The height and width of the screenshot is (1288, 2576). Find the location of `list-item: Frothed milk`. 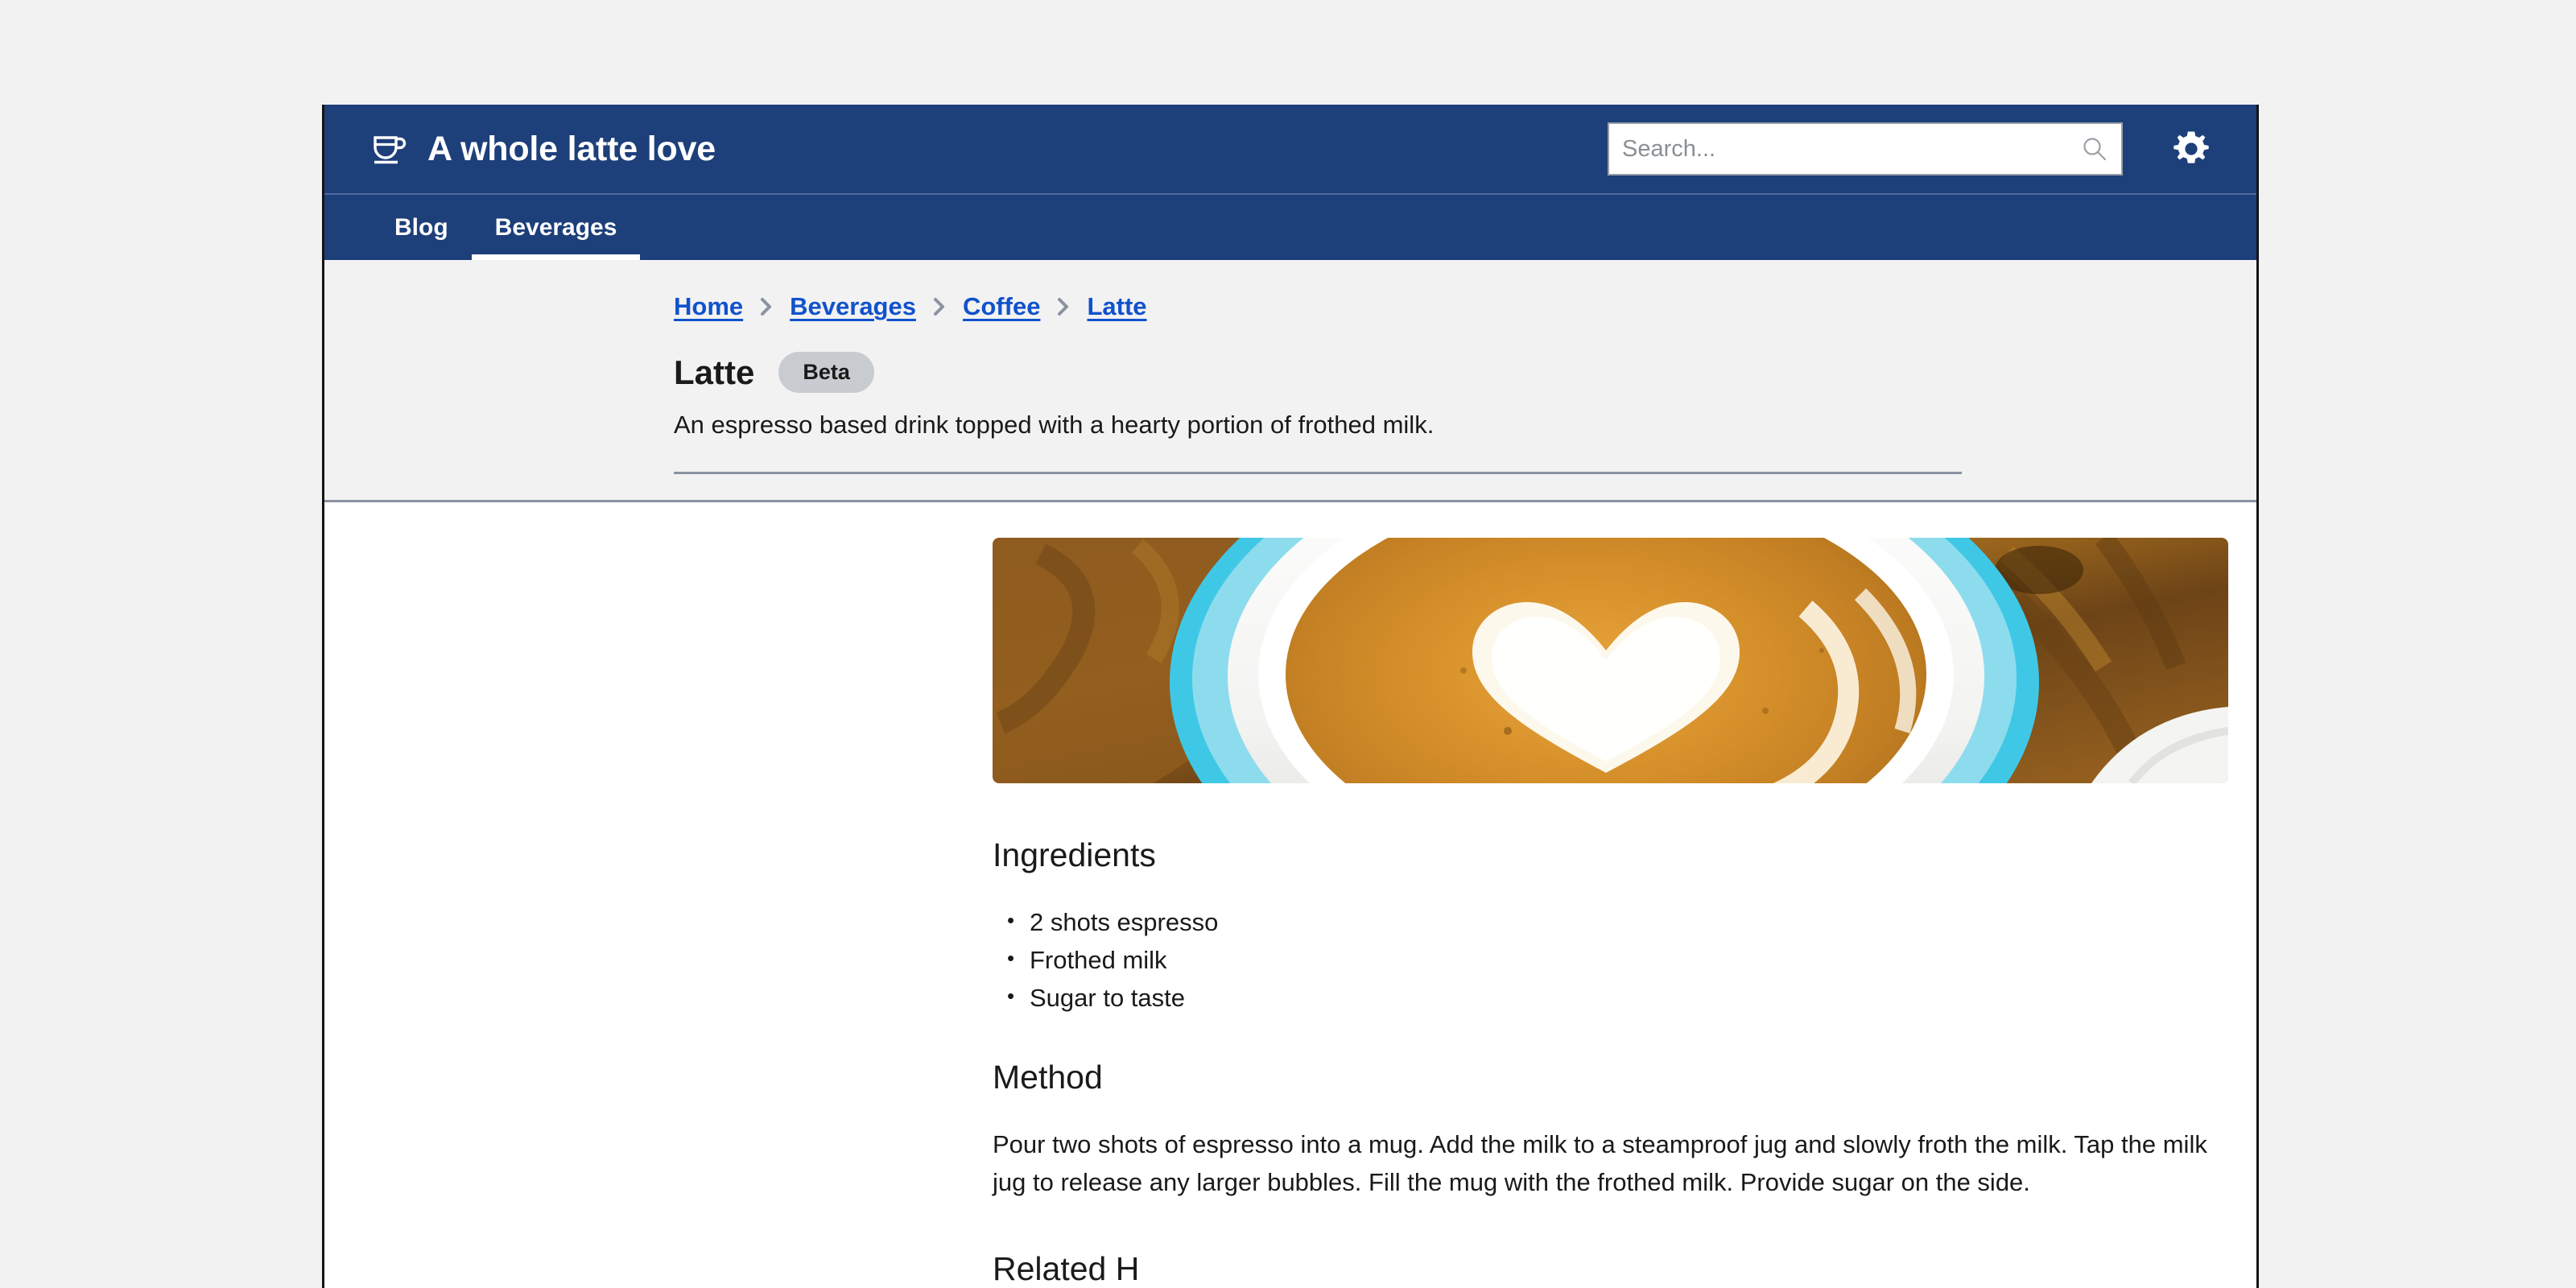

list-item: Frothed milk is located at coordinates (1600, 960).